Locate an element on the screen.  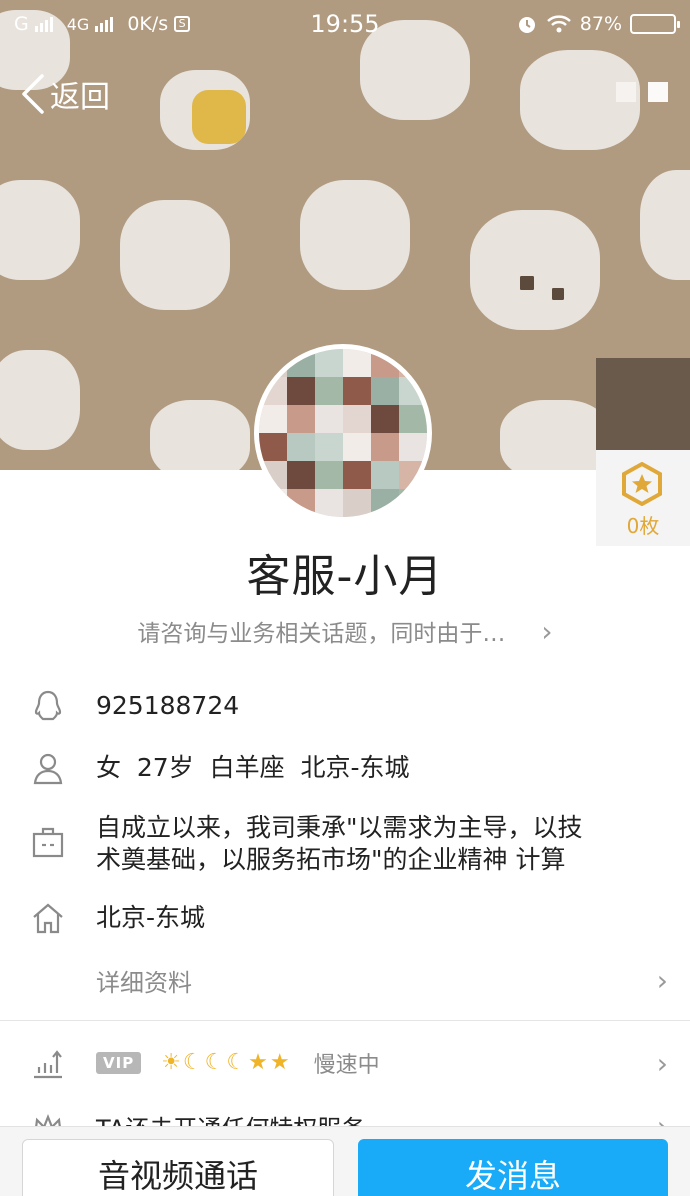
briefcase-icon is located at coordinates (48, 836).